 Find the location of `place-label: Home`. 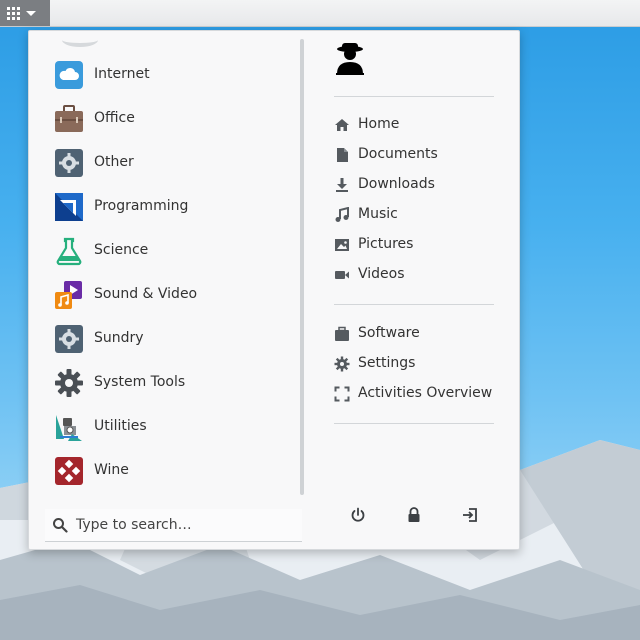

place-label: Home is located at coordinates (379, 124).